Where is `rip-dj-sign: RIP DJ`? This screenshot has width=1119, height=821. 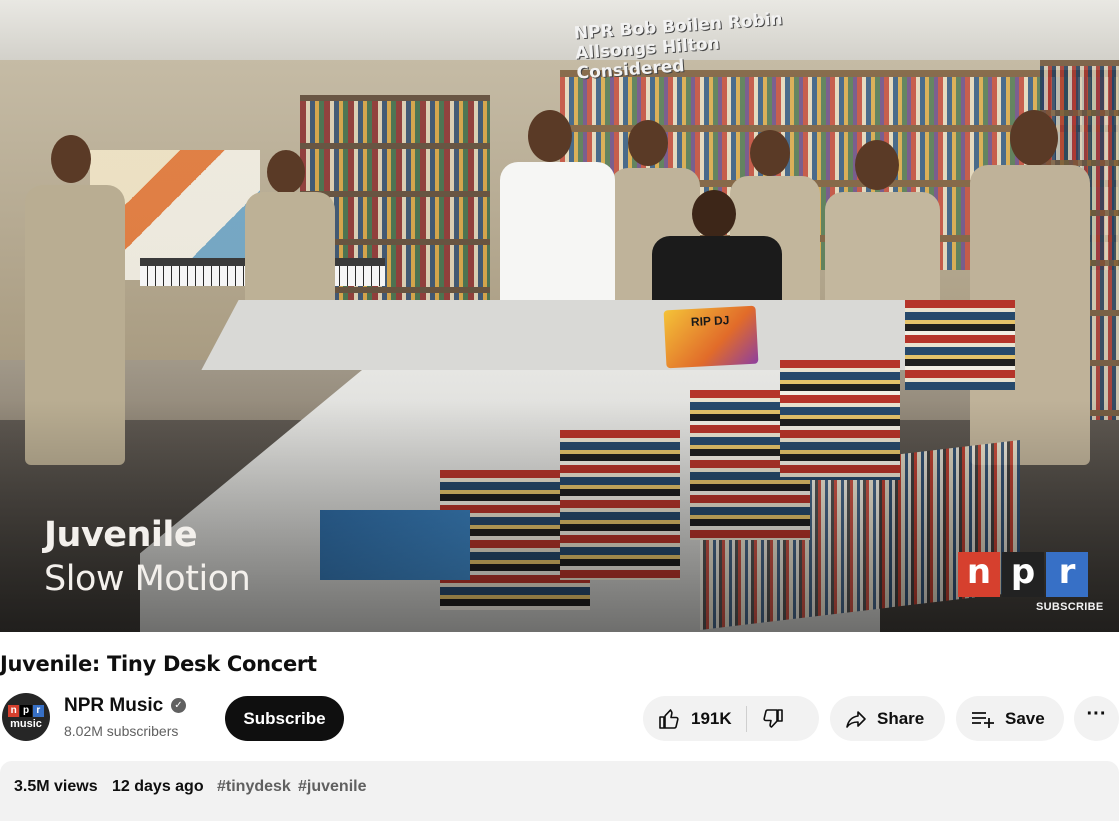
rip-dj-sign: RIP DJ is located at coordinates (711, 337).